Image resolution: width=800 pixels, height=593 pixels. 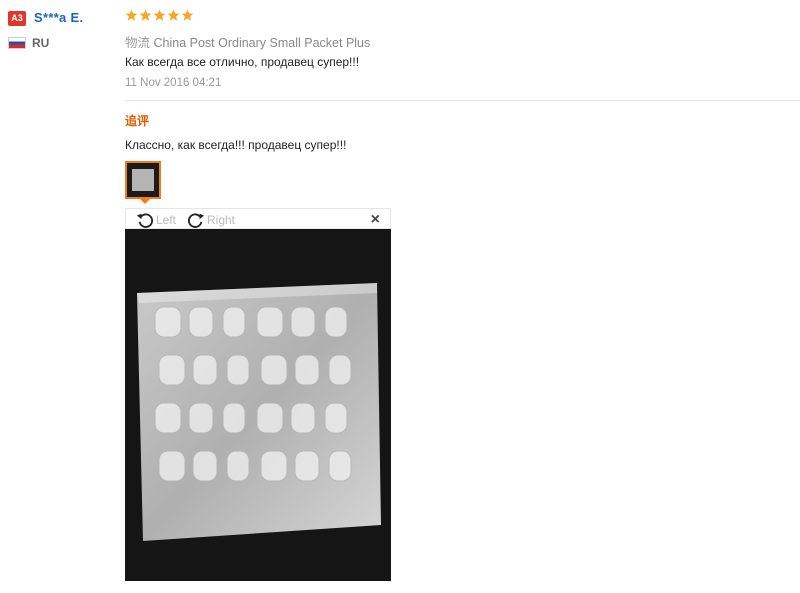 What do you see at coordinates (137, 121) in the screenshot?
I see `followup-label: 追评` at bounding box center [137, 121].